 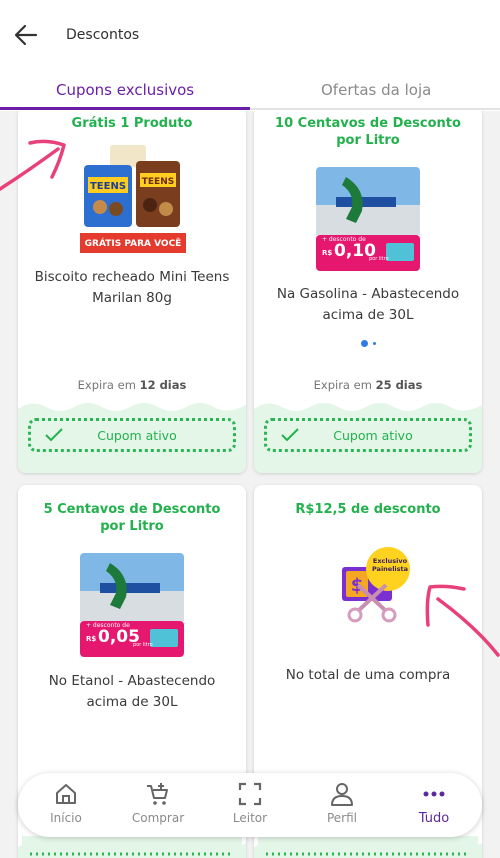 I want to click on nav-inicio: Início, so click(x=66, y=803).